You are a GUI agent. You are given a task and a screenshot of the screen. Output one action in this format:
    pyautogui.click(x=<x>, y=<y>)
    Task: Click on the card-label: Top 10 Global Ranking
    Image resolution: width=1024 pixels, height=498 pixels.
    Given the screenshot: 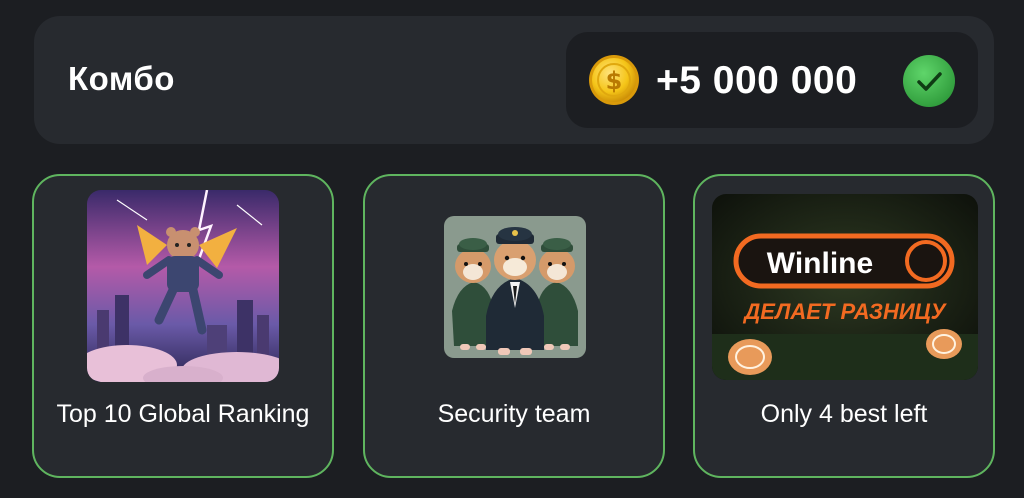 What is the action you would take?
    pyautogui.click(x=183, y=414)
    